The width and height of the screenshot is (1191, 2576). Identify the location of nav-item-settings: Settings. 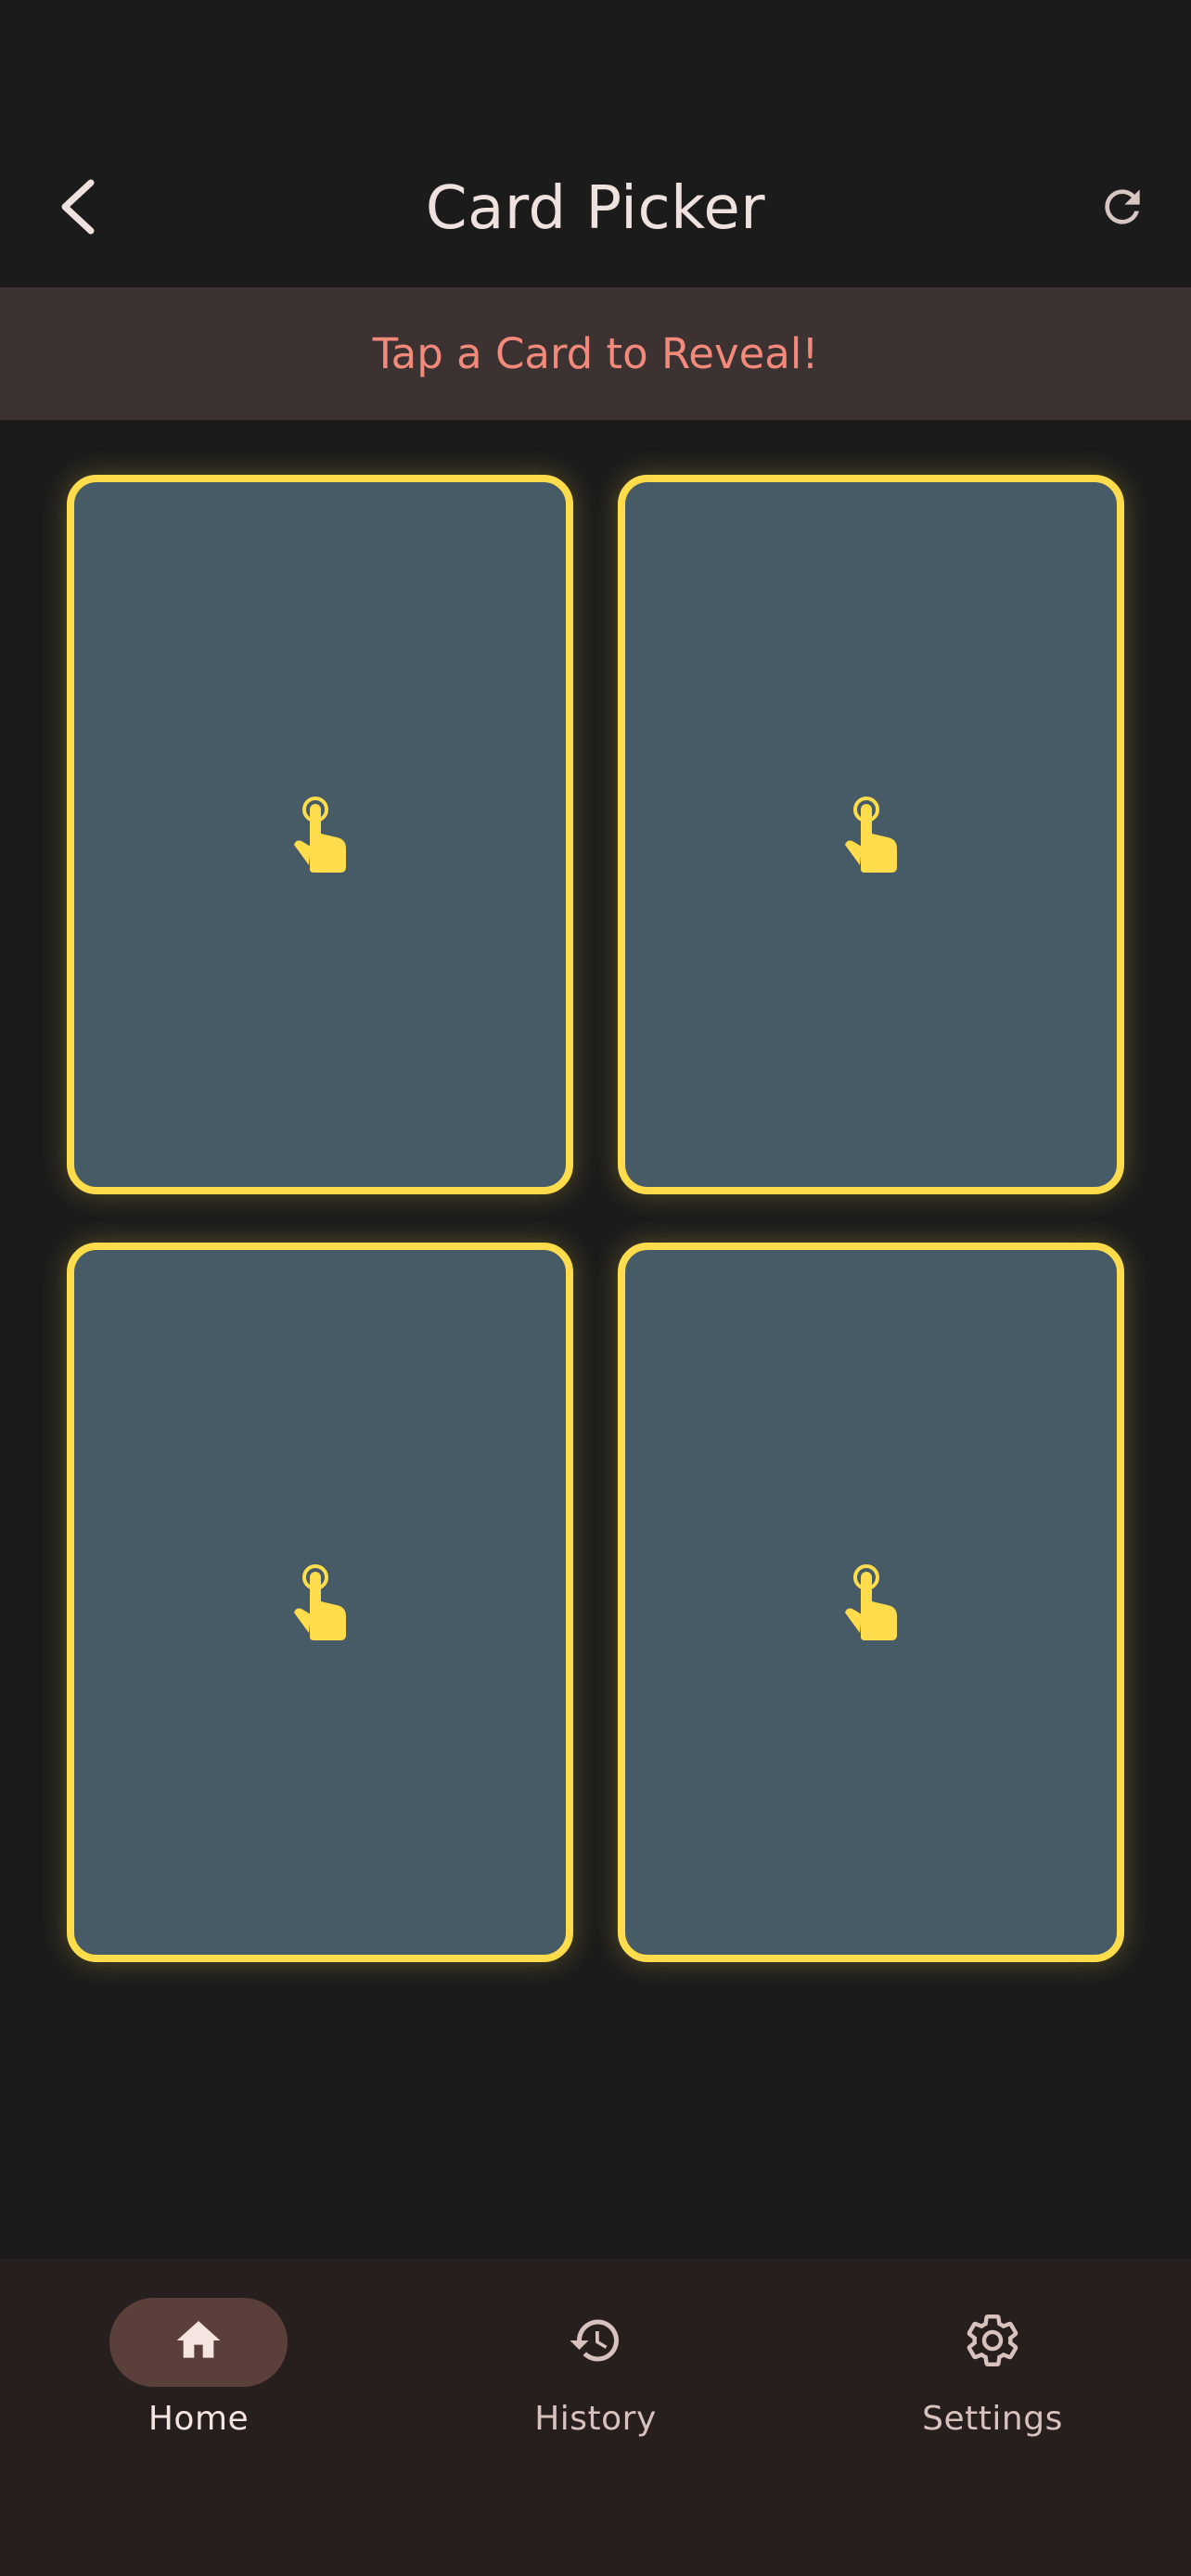
(992, 2348).